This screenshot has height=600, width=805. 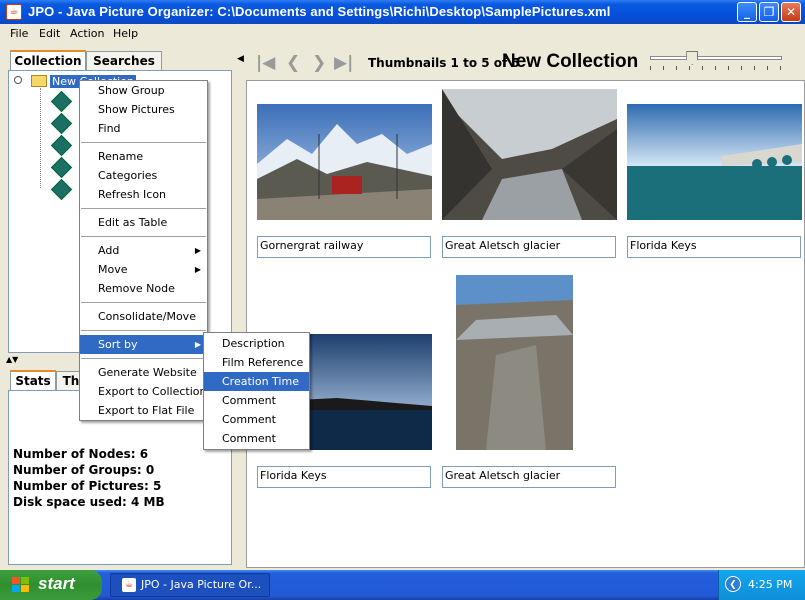 I want to click on zoom-slider-ticks, so click(x=716, y=68).